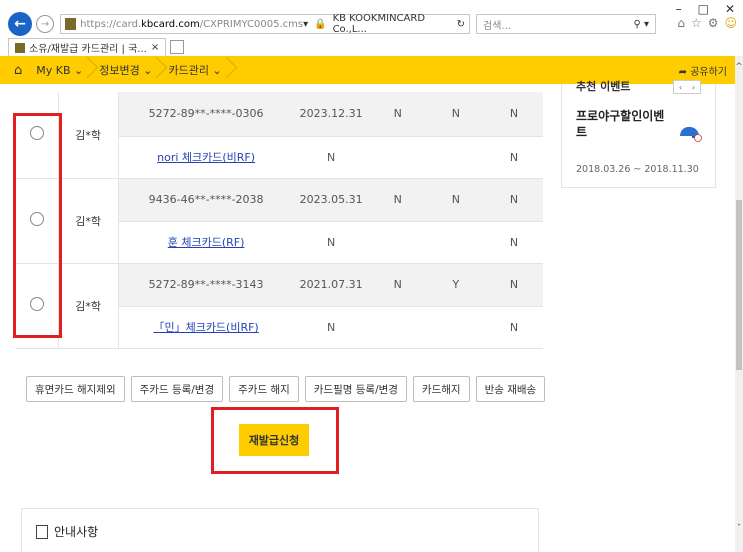  What do you see at coordinates (170, 24) in the screenshot?
I see `url-host: kbcard.com` at bounding box center [170, 24].